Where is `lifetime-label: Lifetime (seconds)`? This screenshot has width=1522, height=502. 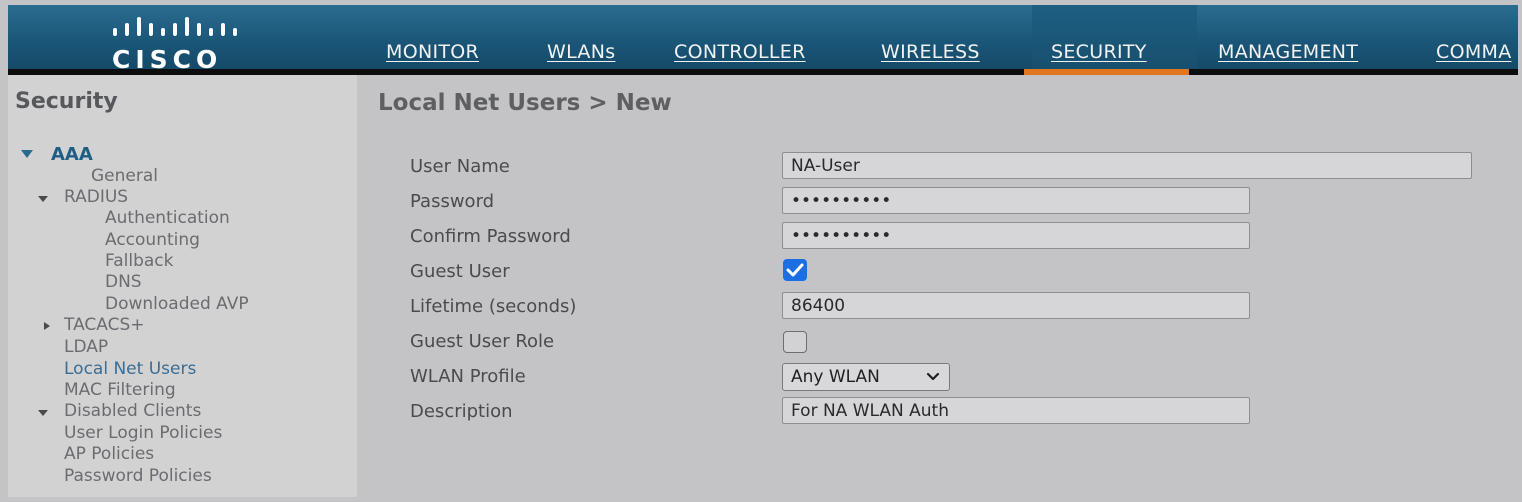
lifetime-label: Lifetime (seconds) is located at coordinates (493, 306).